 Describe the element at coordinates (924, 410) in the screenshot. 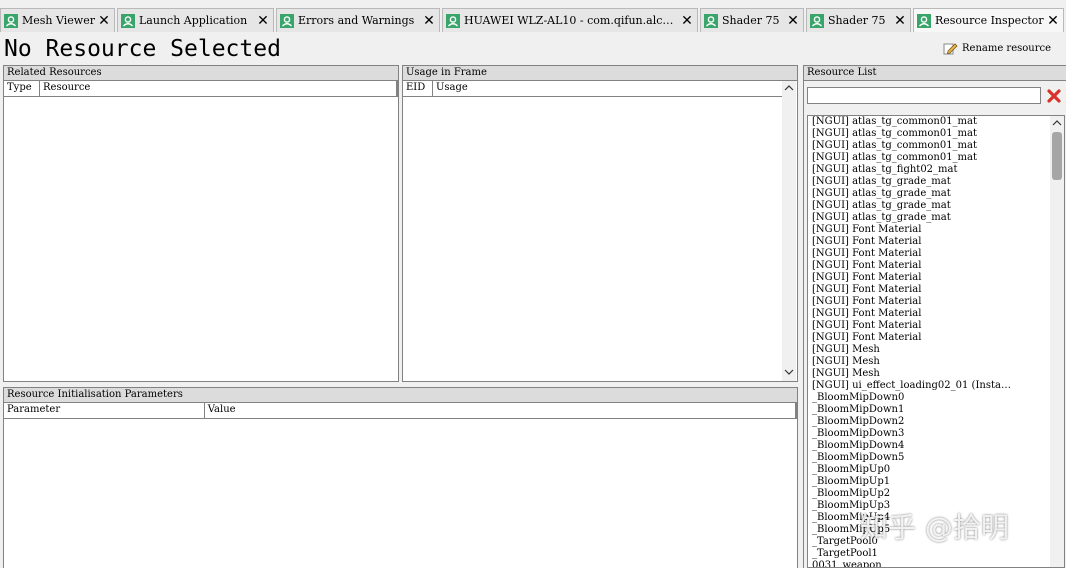

I see `list-item: _BloomMipDown1` at that location.